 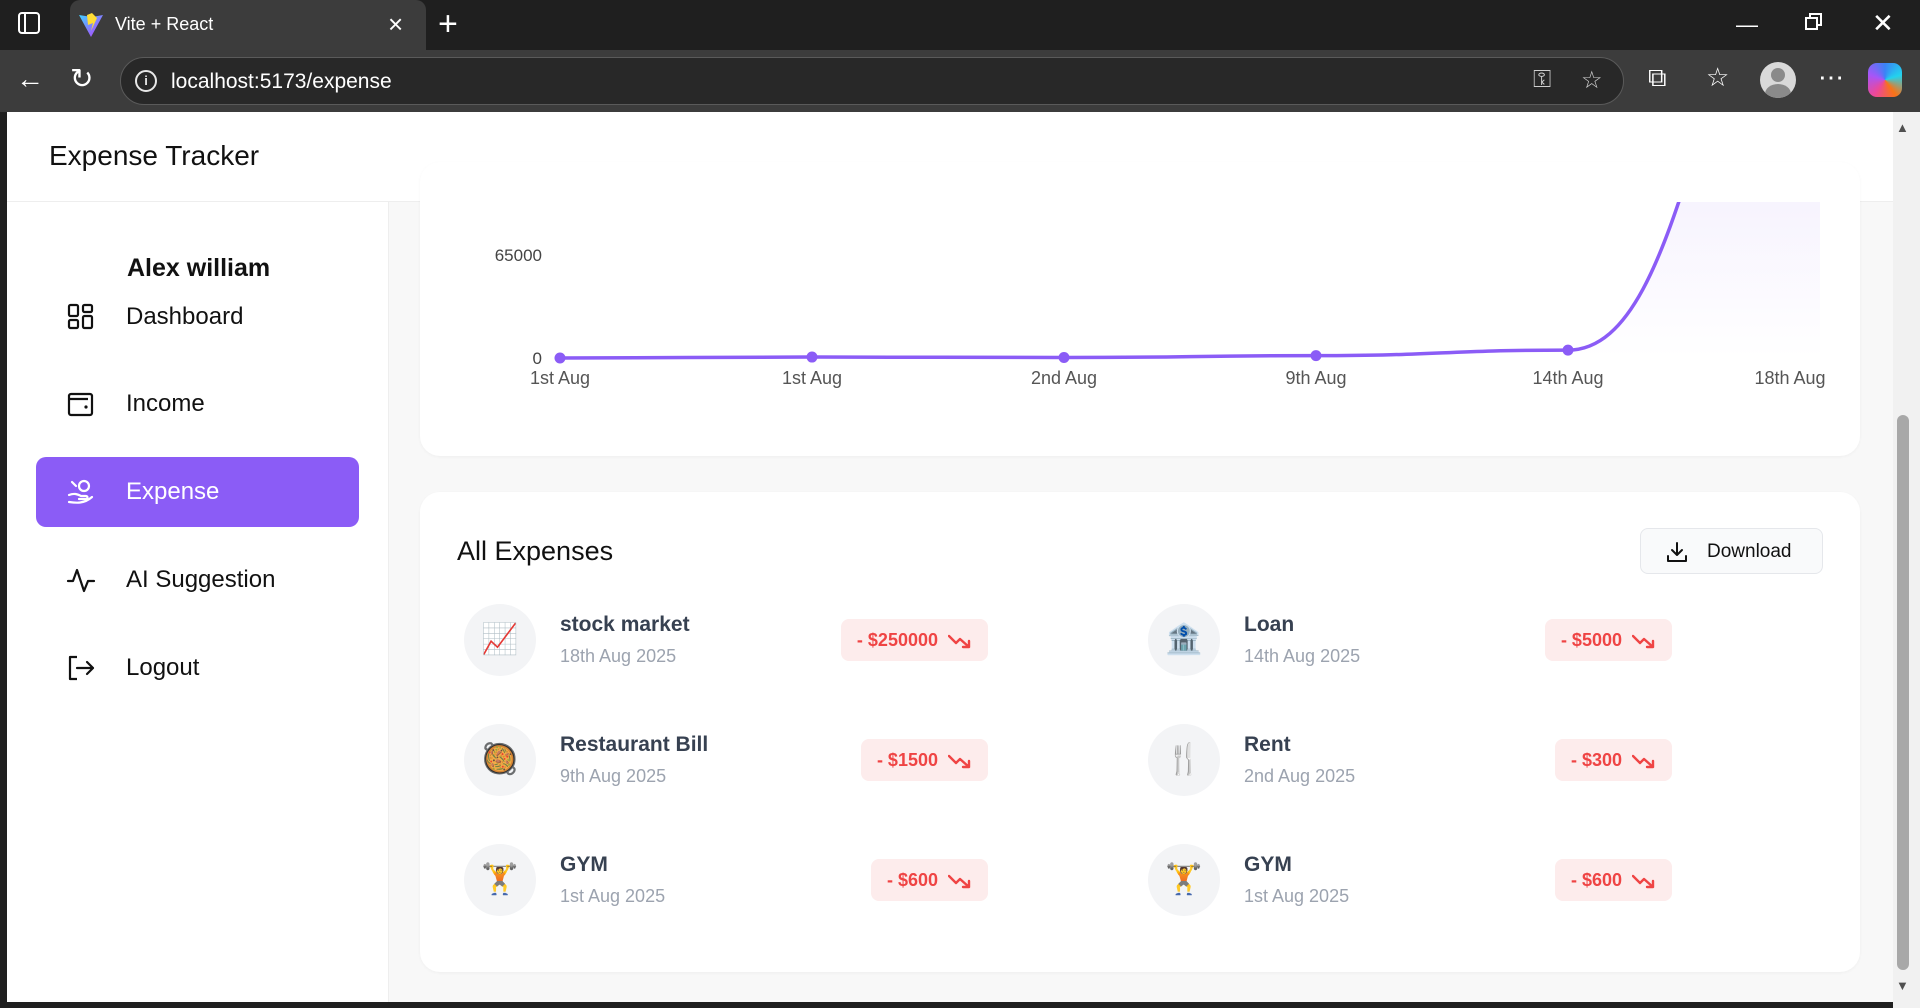 I want to click on back-icon: ←, so click(x=30, y=79).